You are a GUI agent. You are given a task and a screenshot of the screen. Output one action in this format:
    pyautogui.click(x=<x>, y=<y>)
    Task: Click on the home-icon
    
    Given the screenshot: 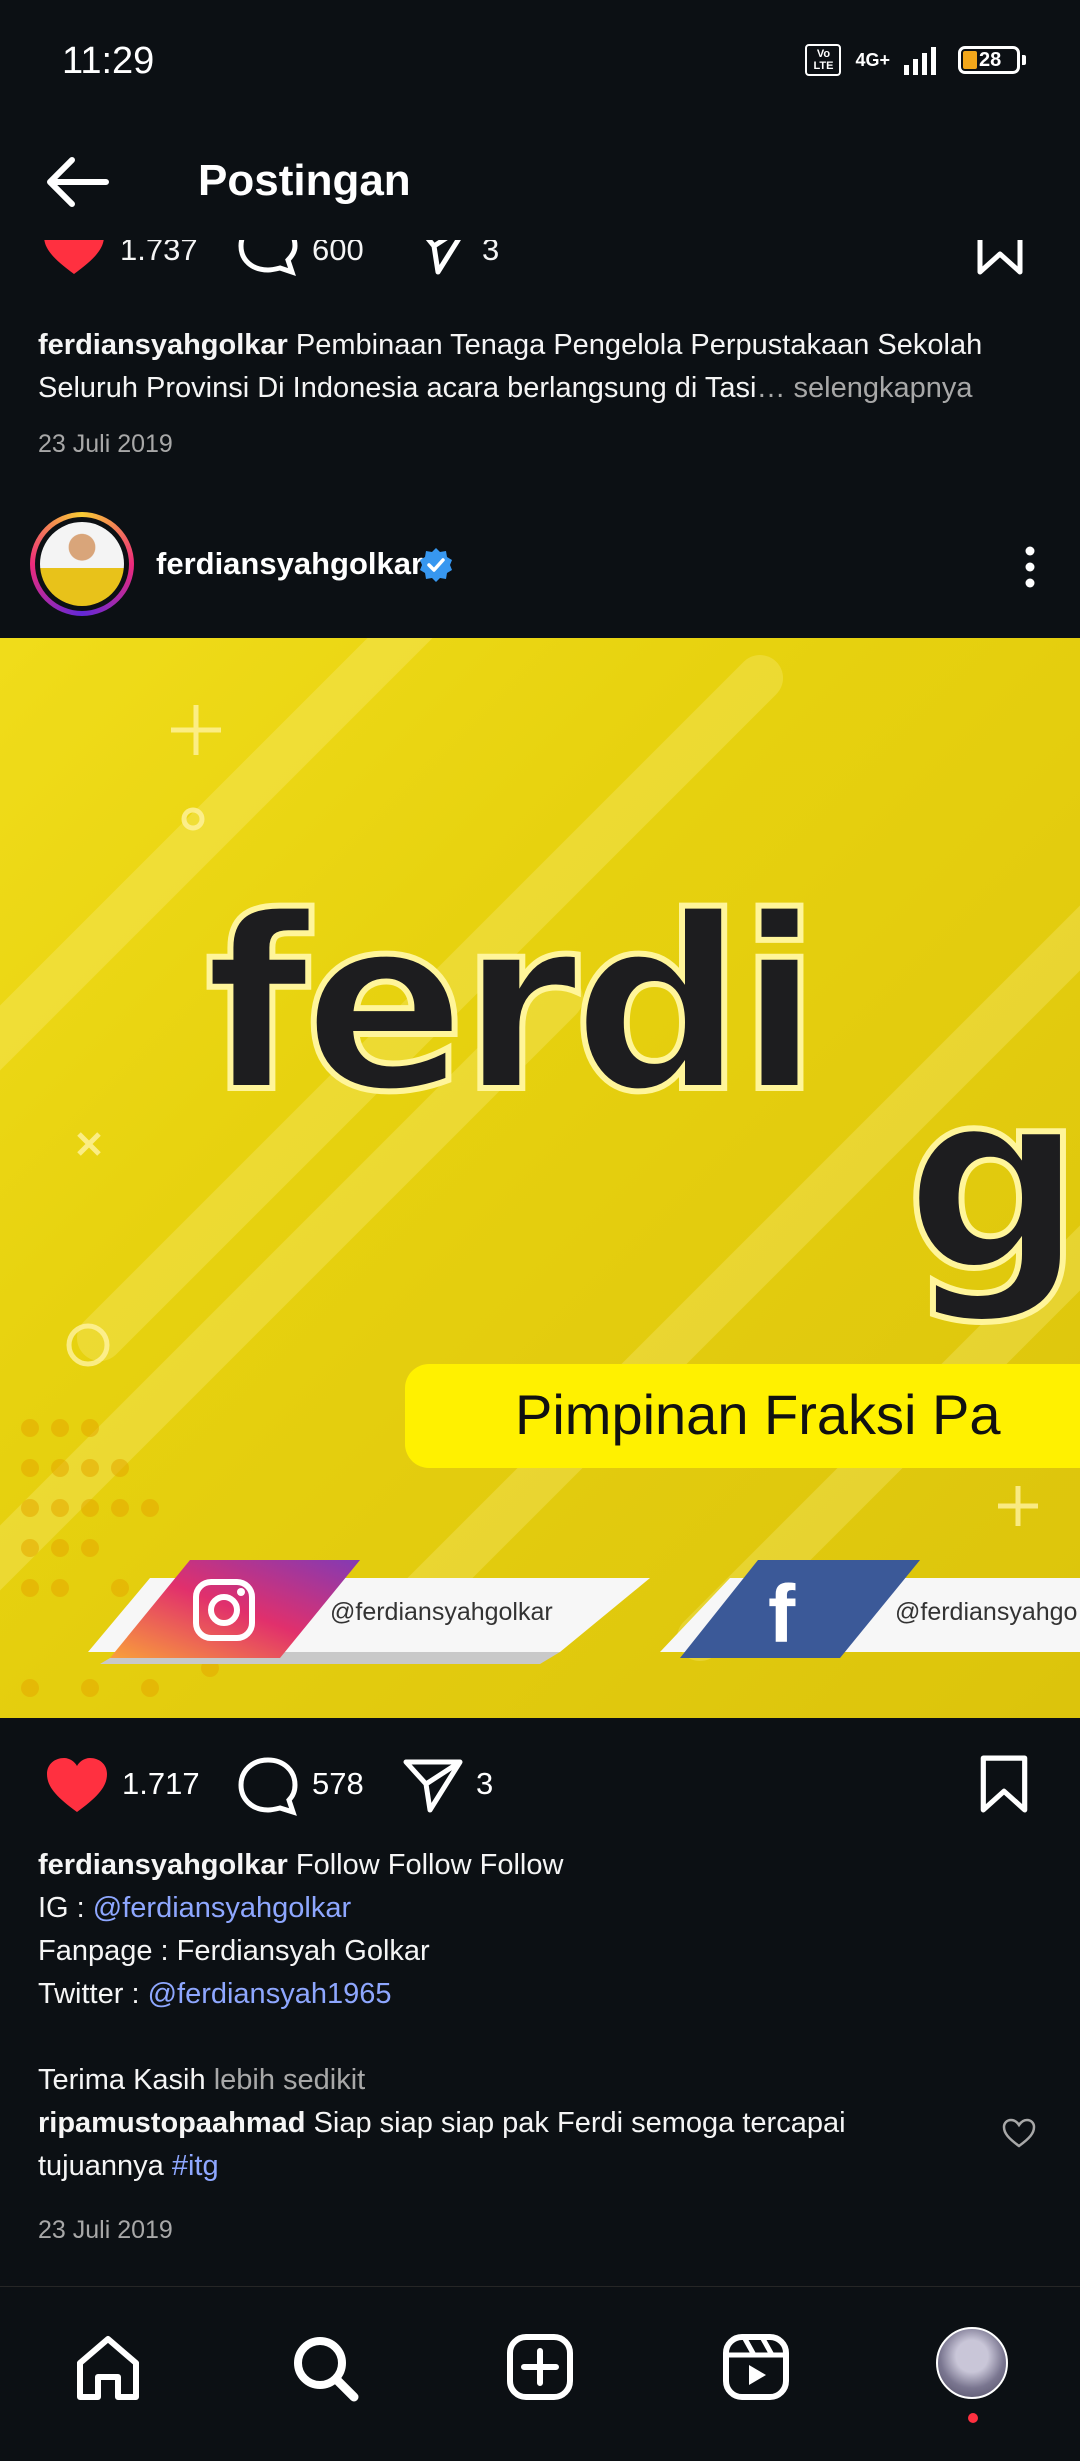 What is the action you would take?
    pyautogui.click(x=108, y=2367)
    